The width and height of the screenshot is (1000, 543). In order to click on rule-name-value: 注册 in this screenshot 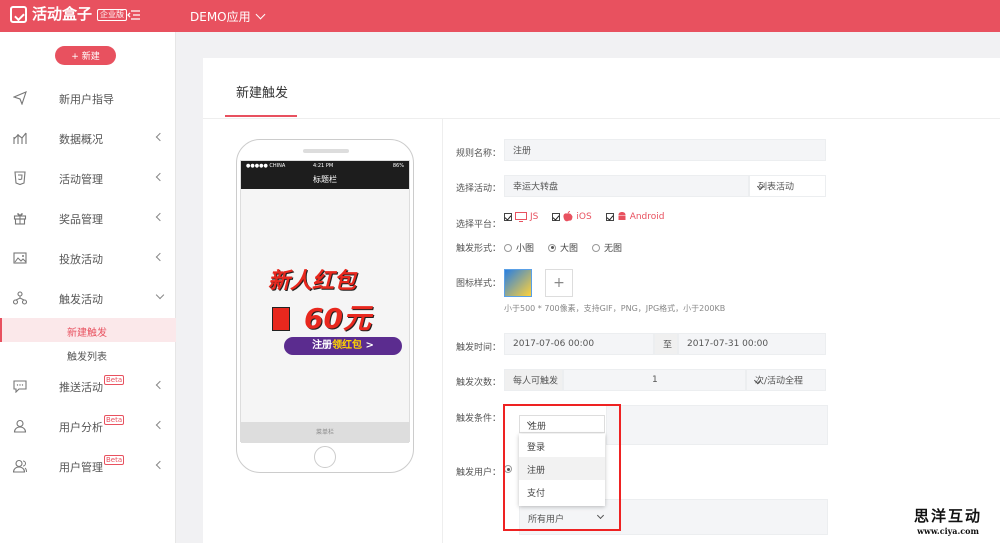, I will do `click(522, 151)`.